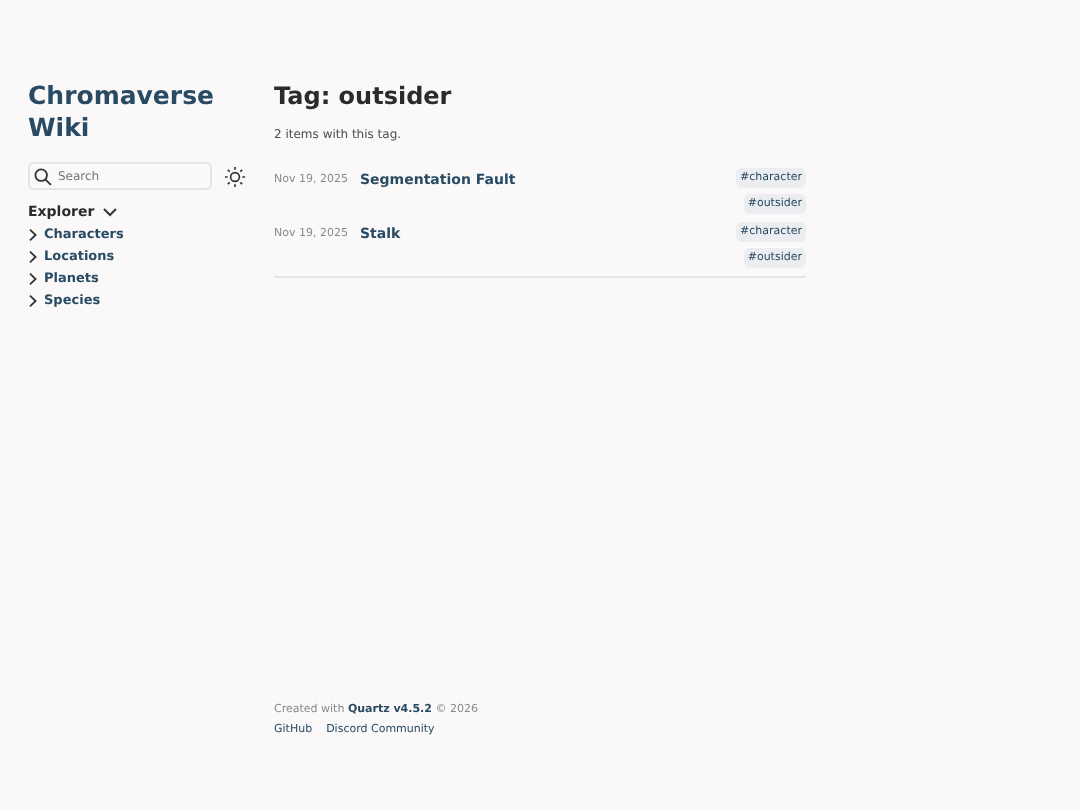  Describe the element at coordinates (43, 177) in the screenshot. I see `search-icon` at that location.